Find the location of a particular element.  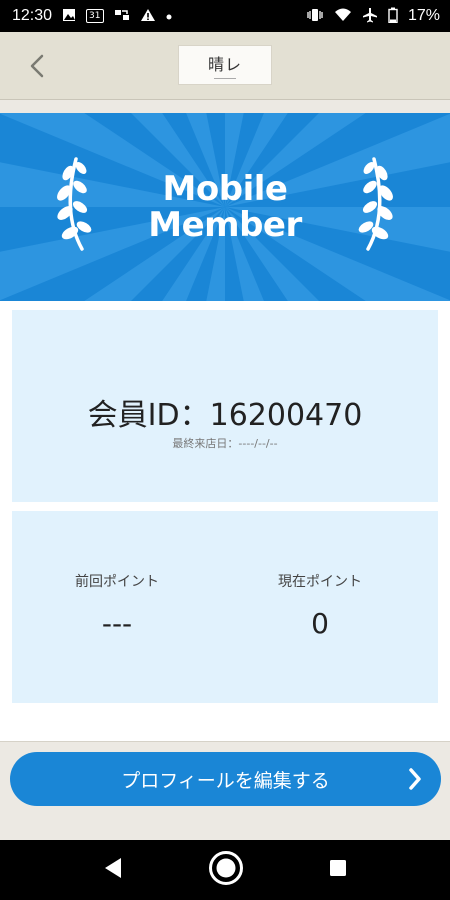

banner-title: Mobile Member is located at coordinates (225, 207).